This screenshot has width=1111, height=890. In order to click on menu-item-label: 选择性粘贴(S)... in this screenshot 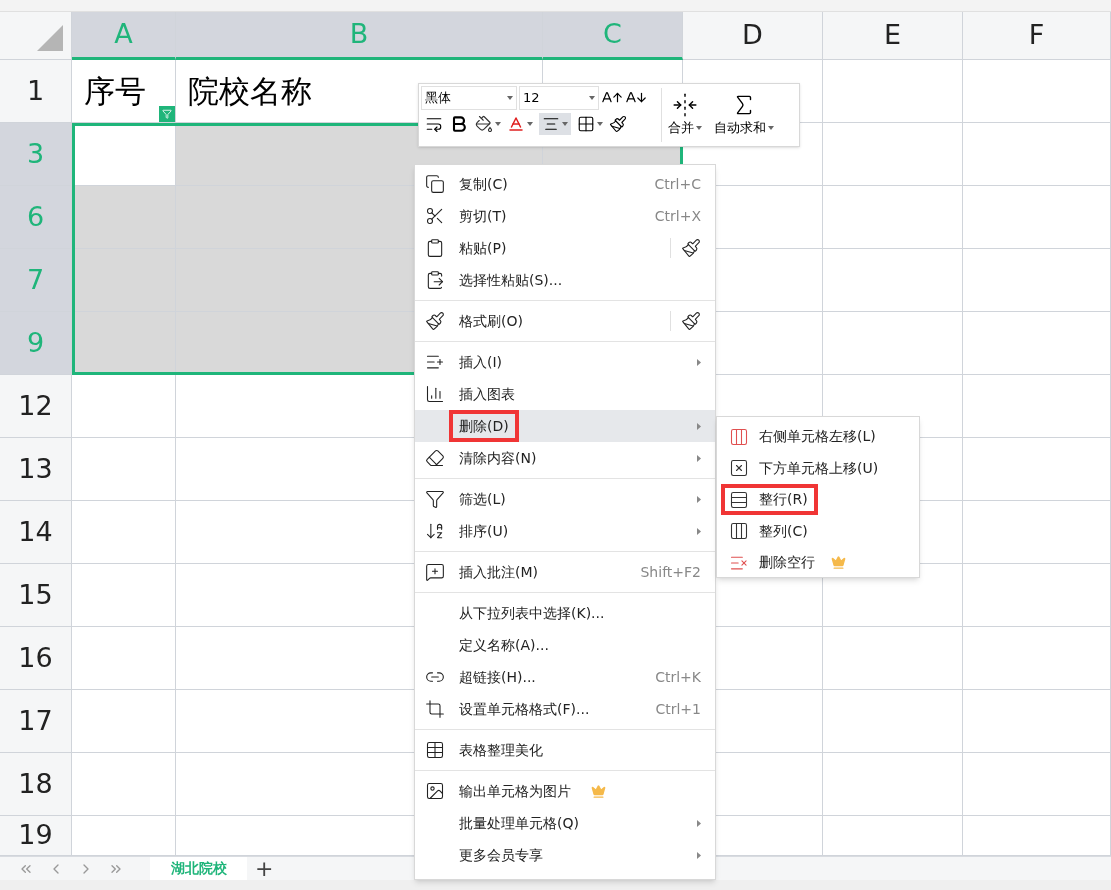, I will do `click(511, 280)`.